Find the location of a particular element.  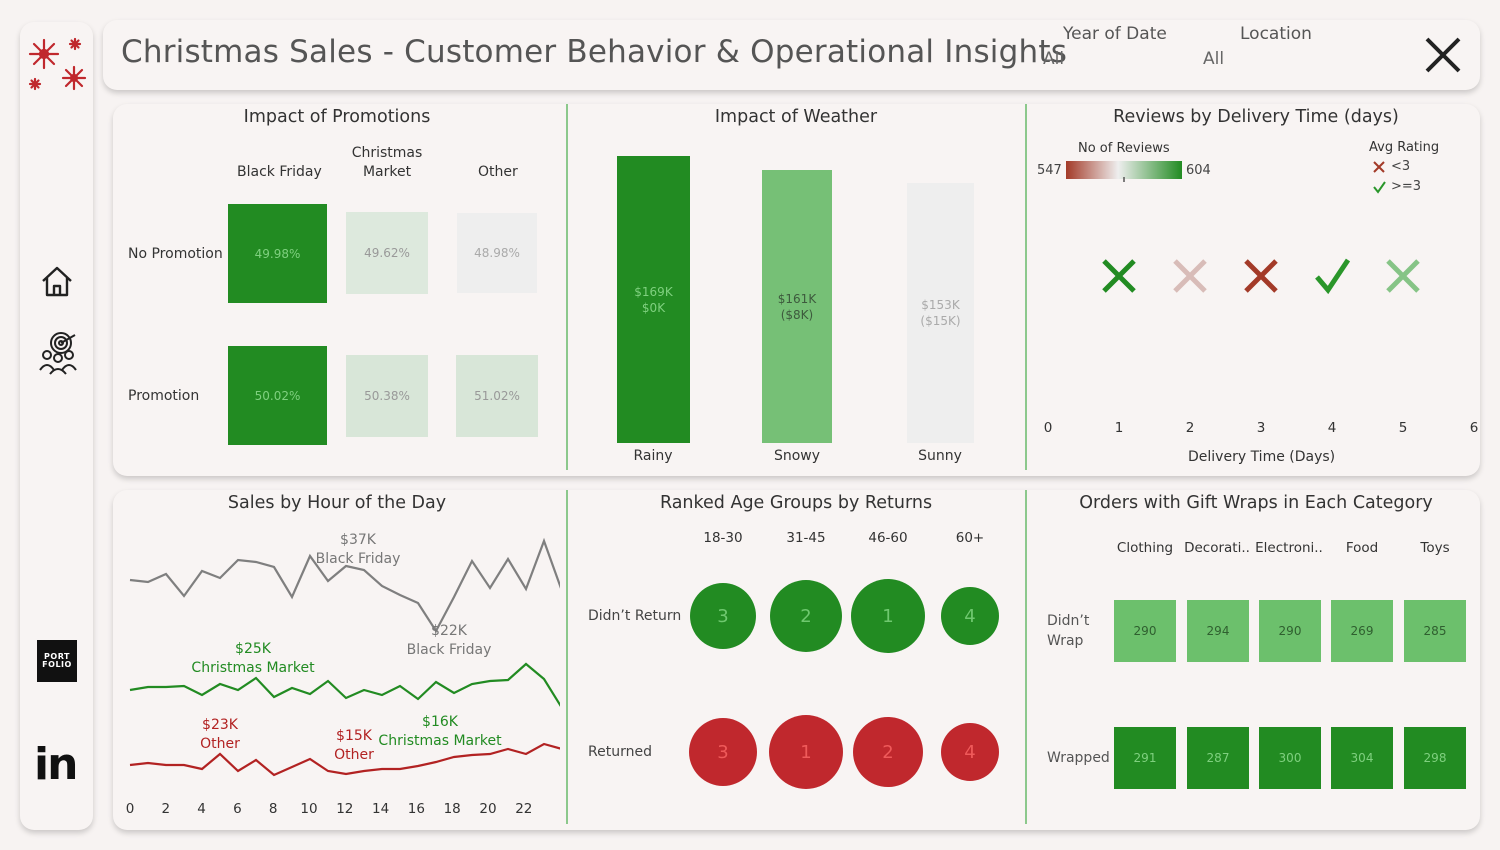

snowflake-logo-icon is located at coordinates (57, 64).